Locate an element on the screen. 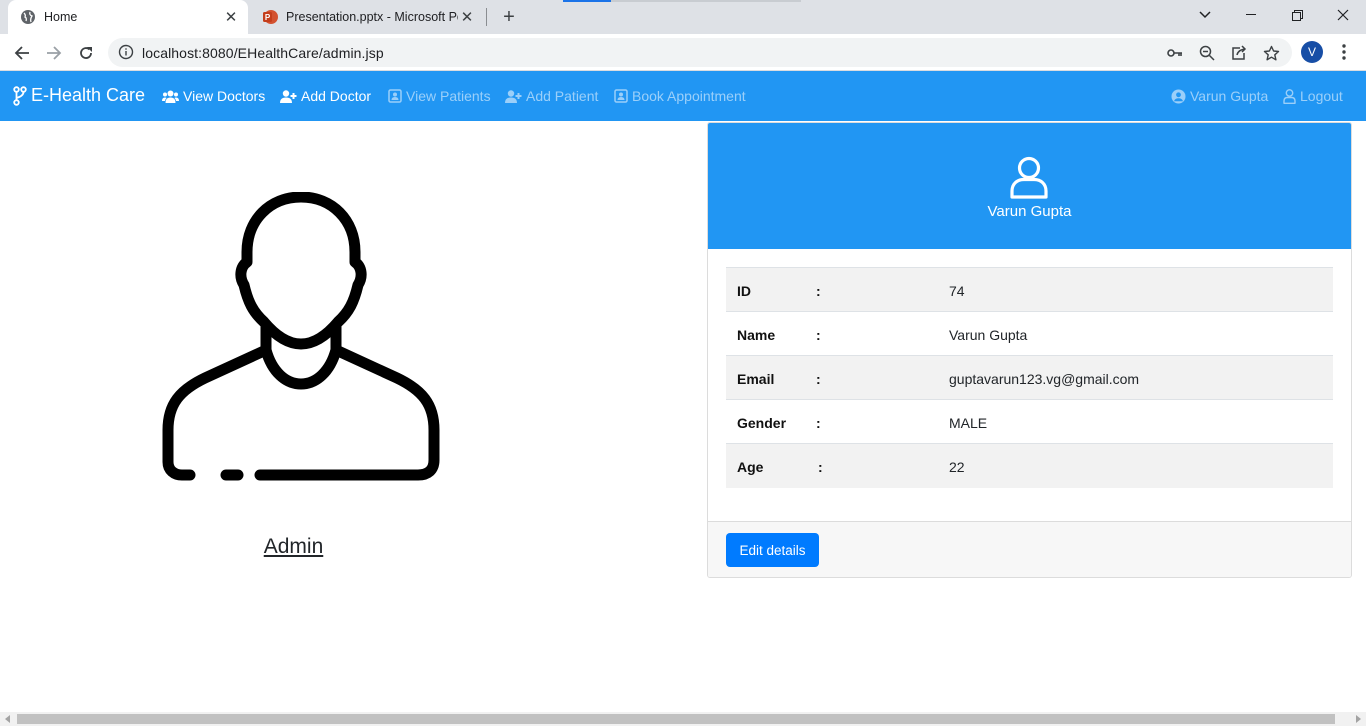  nav-logout: Logout is located at coordinates (1313, 96).